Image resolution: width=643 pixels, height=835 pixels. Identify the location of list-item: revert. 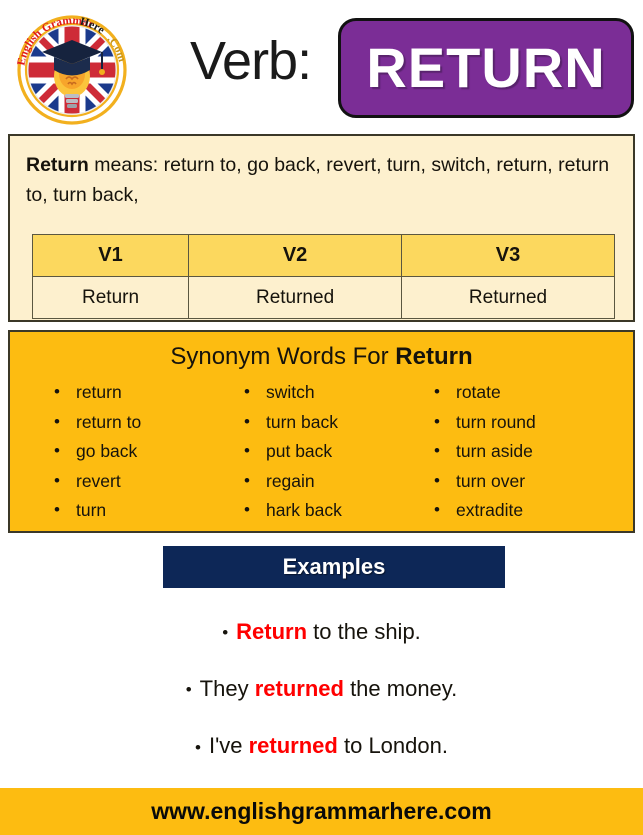
(149, 481).